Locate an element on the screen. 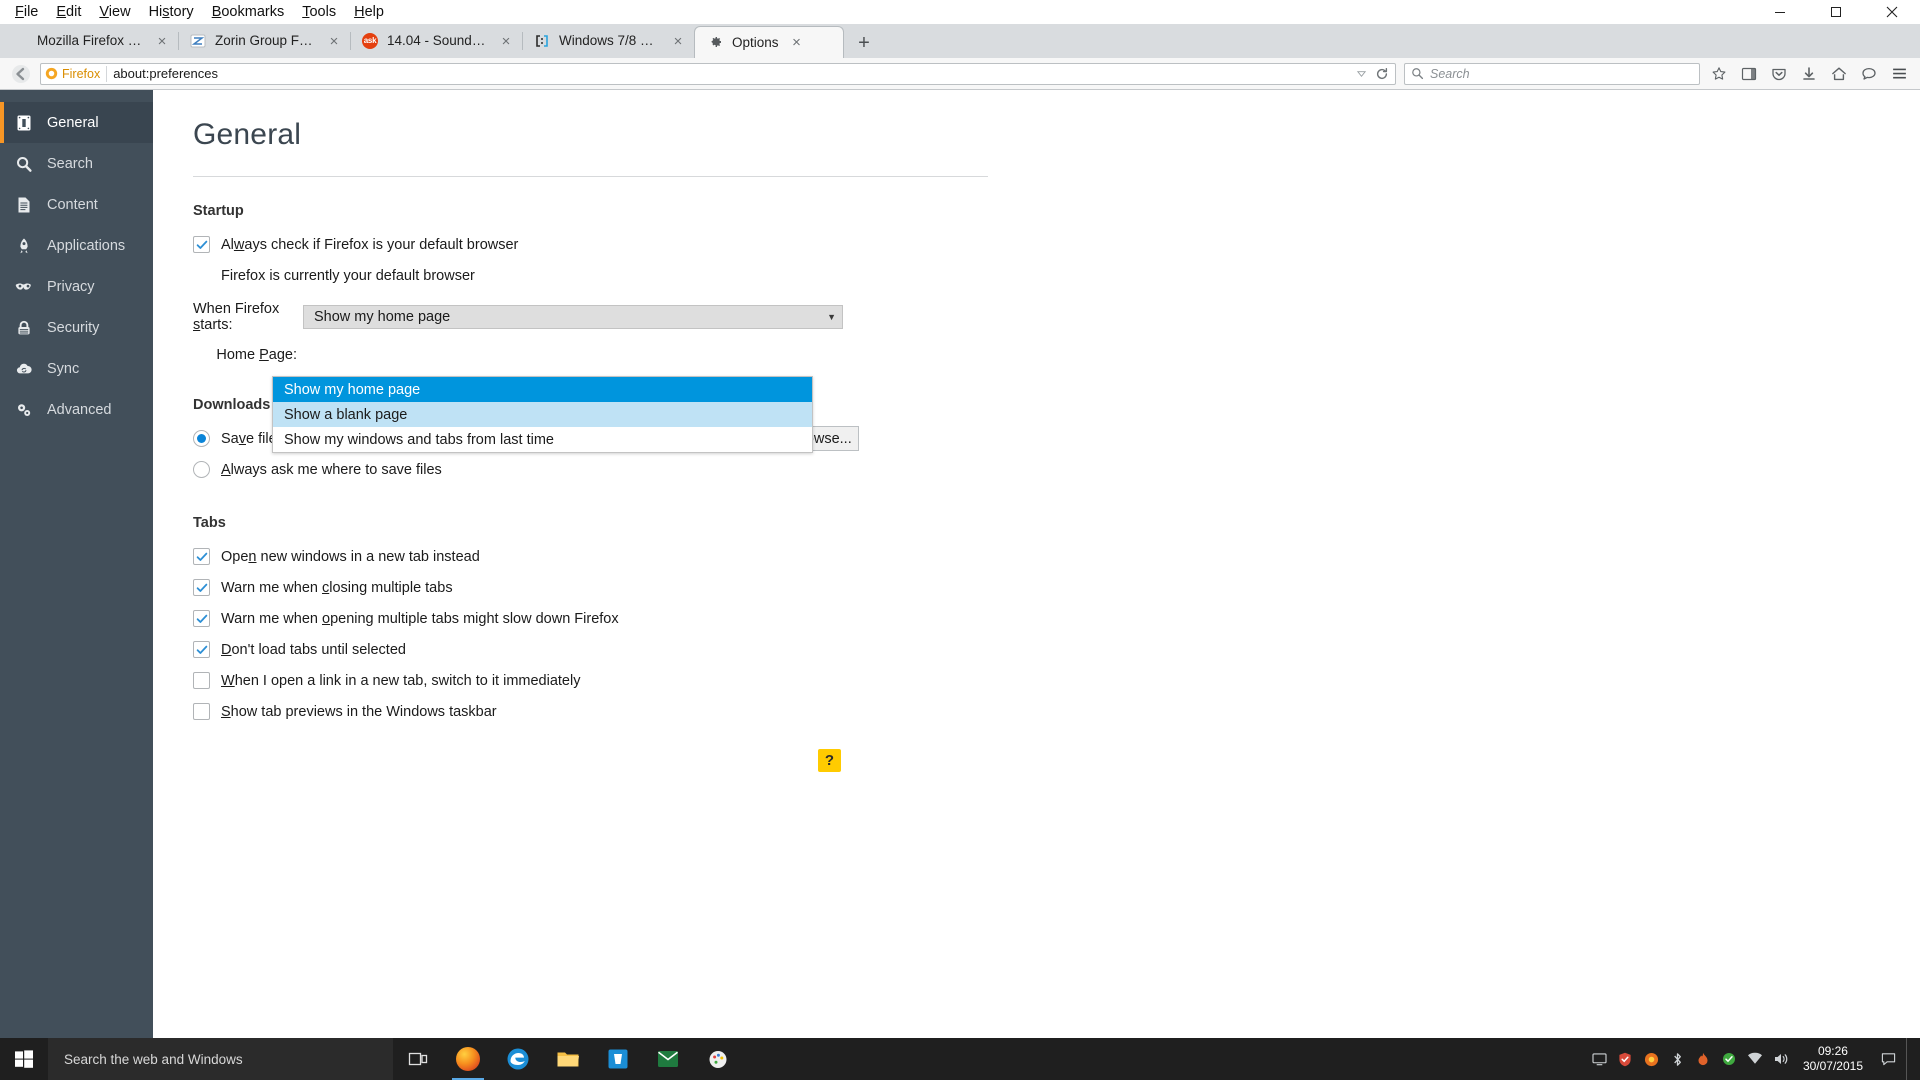  tray-action-center-icon is located at coordinates (1888, 1059).